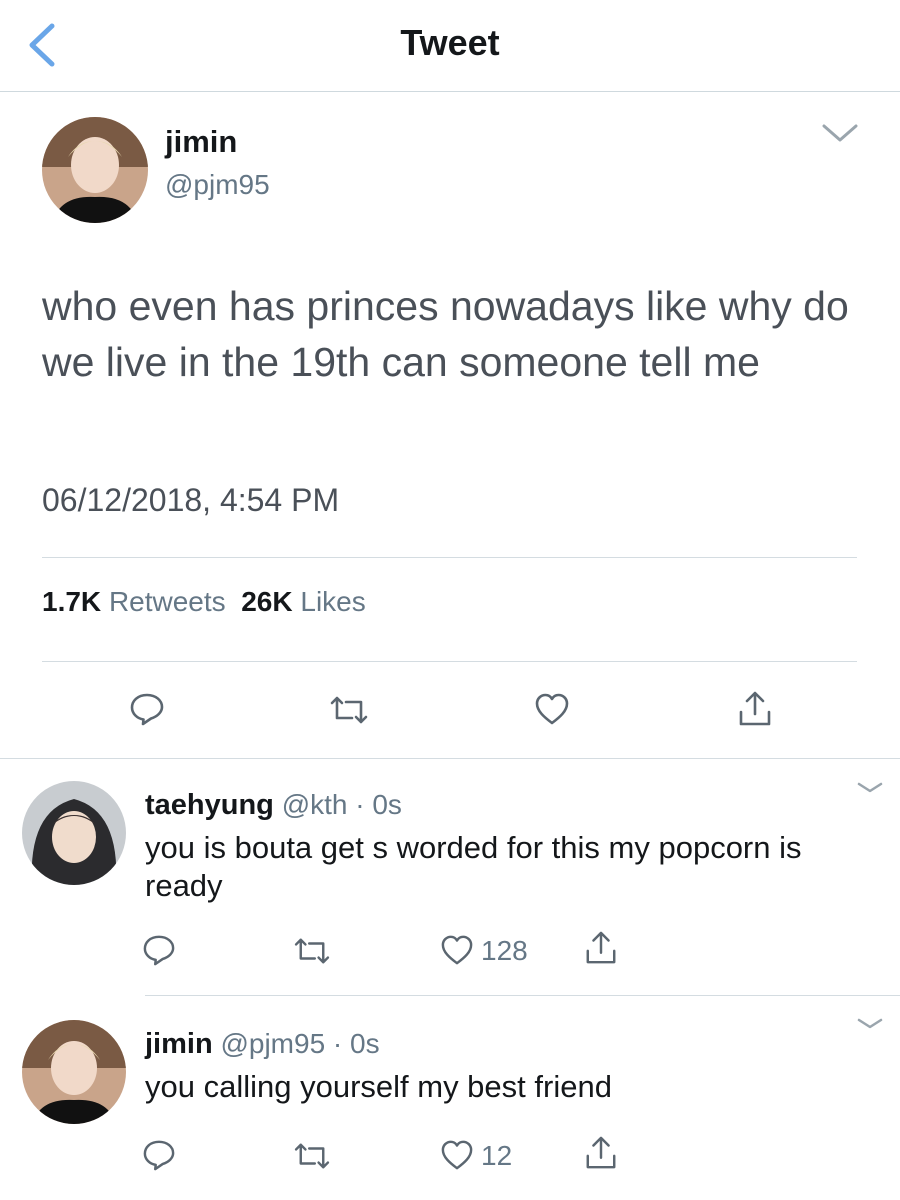  I want to click on retweets-stat: 1.7K Retweets, so click(134, 601).